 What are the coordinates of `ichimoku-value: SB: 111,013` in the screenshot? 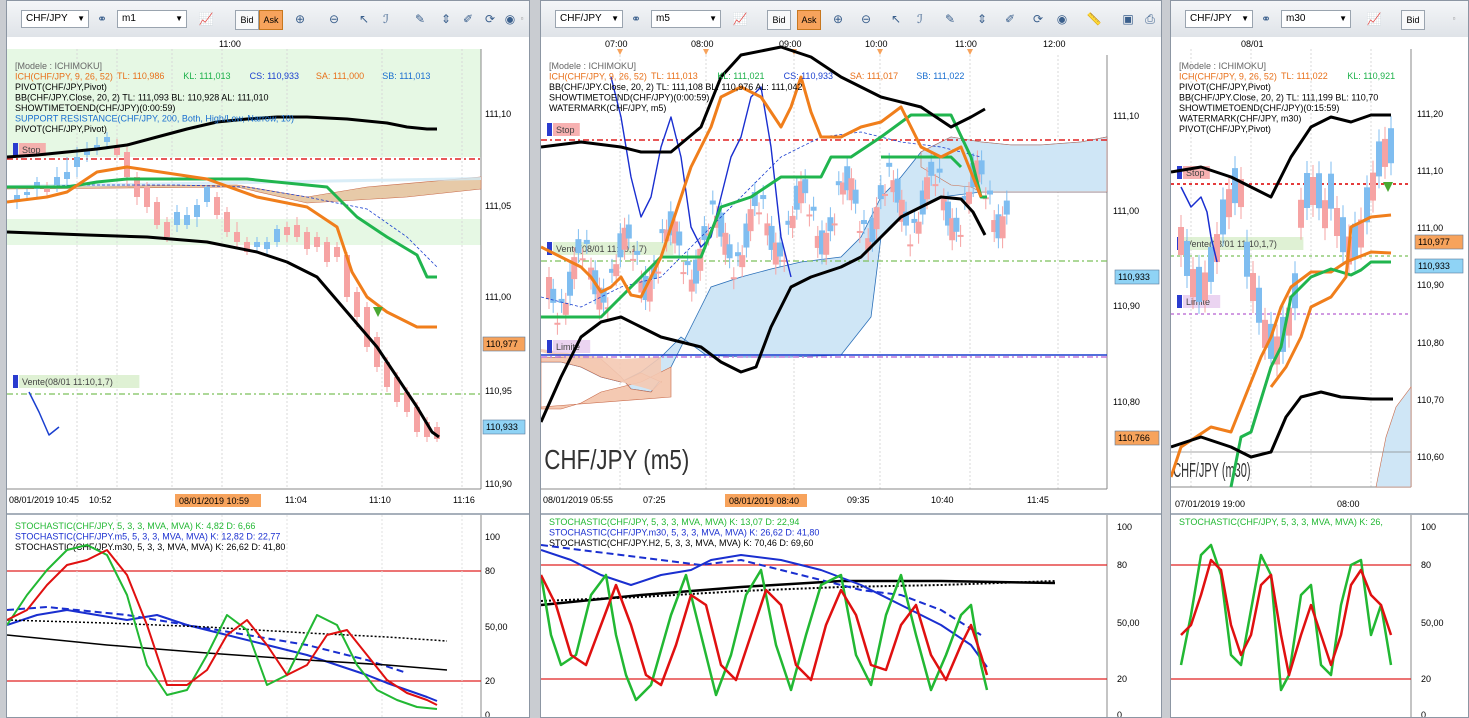 It's located at (406, 76).